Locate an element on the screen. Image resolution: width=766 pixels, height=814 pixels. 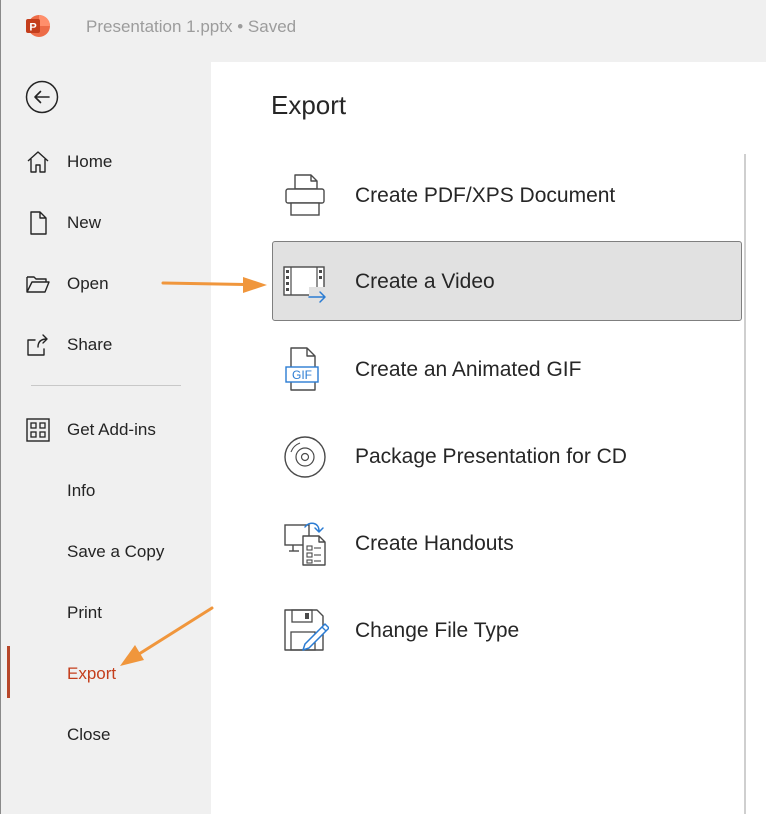
option-create-animated-gif: GIF Create an Animated GIF is located at coordinates (507, 369).